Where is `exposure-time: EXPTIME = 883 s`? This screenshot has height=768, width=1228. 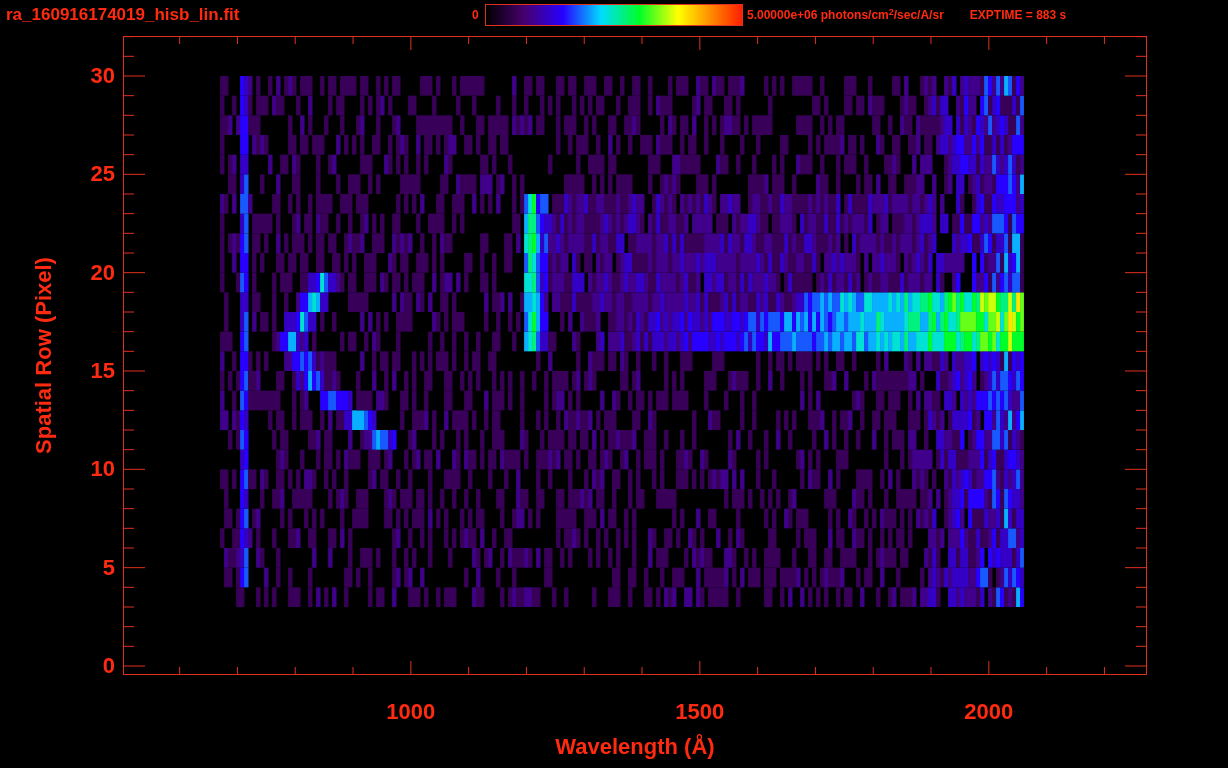
exposure-time: EXPTIME = 883 s is located at coordinates (1018, 15).